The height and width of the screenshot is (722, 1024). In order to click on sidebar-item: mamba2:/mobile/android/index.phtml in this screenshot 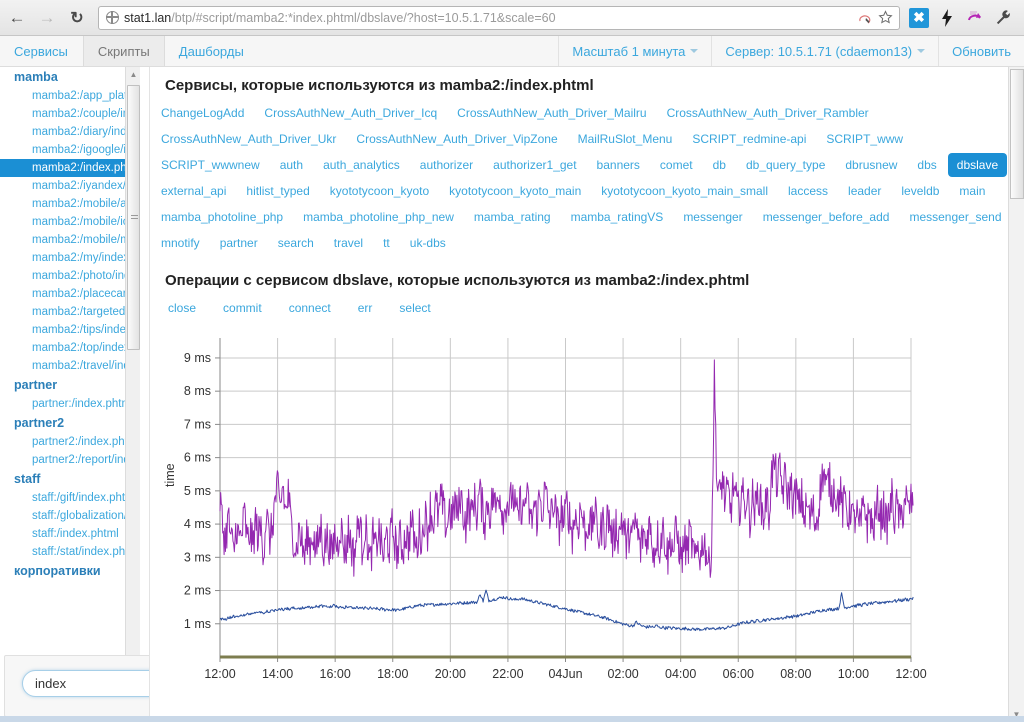, I will do `click(70, 204)`.